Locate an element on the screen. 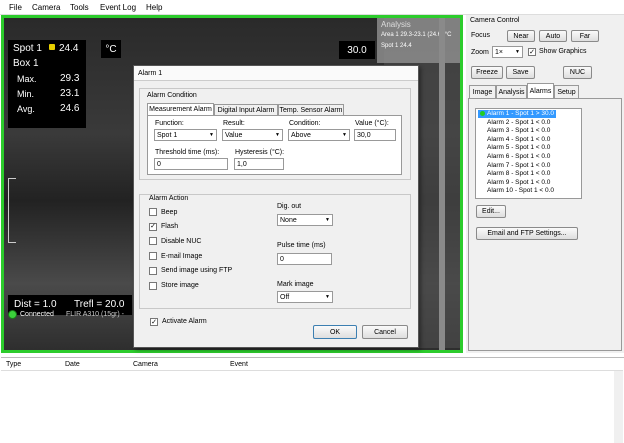 Image resolution: width=624 pixels, height=443 pixels. alarm-list-item: Alarm 8 - Spot 1 < 0.0 is located at coordinates (515, 174).